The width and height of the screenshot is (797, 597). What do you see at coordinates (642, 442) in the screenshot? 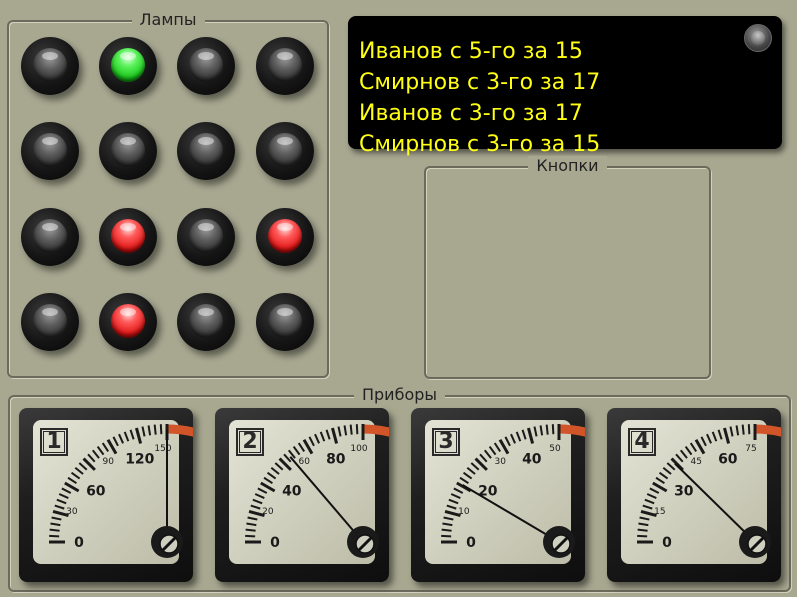
I see `gauge-number: 4` at bounding box center [642, 442].